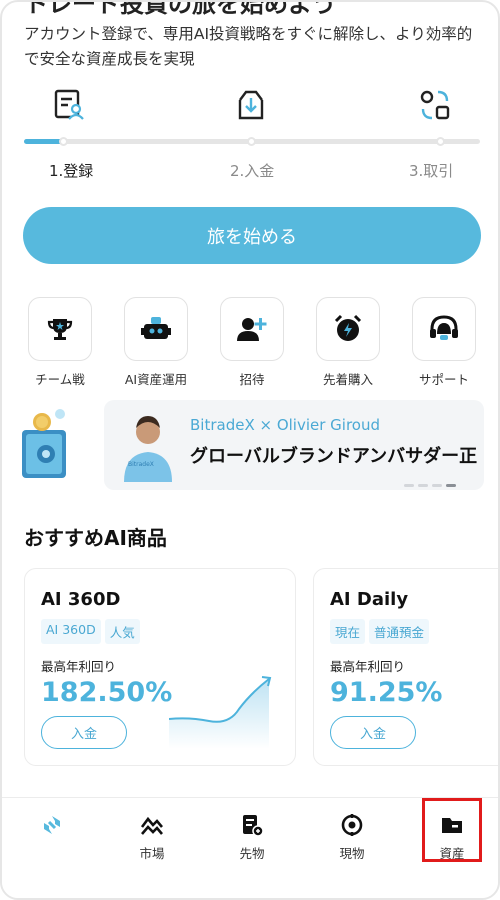  What do you see at coordinates (152, 853) in the screenshot?
I see `tab-label: 市場` at bounding box center [152, 853].